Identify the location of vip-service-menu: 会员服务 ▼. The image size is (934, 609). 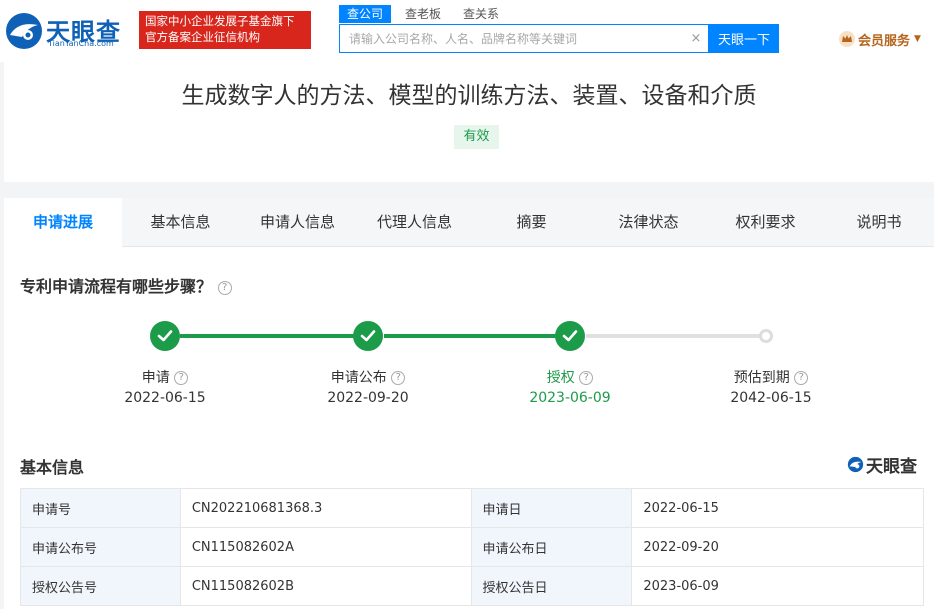
(879, 39).